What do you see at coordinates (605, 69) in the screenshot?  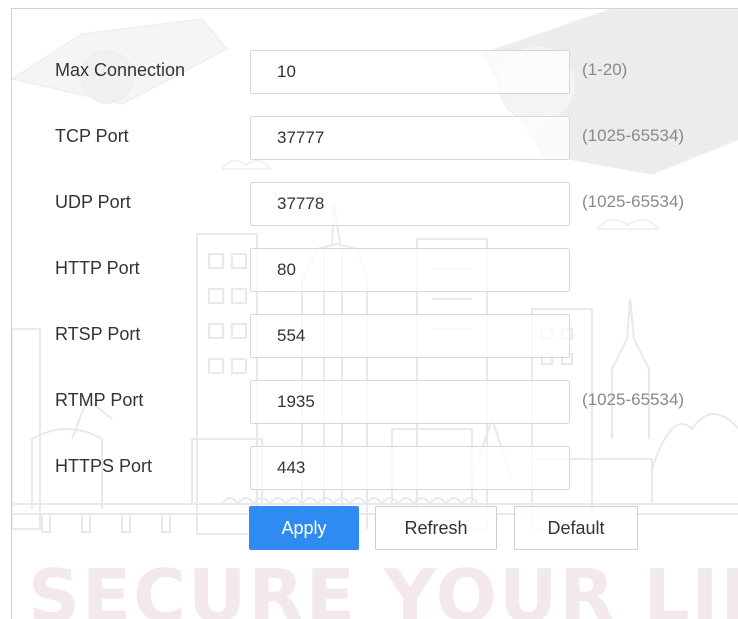 I see `max-connection-range-hint: (1-20)` at bounding box center [605, 69].